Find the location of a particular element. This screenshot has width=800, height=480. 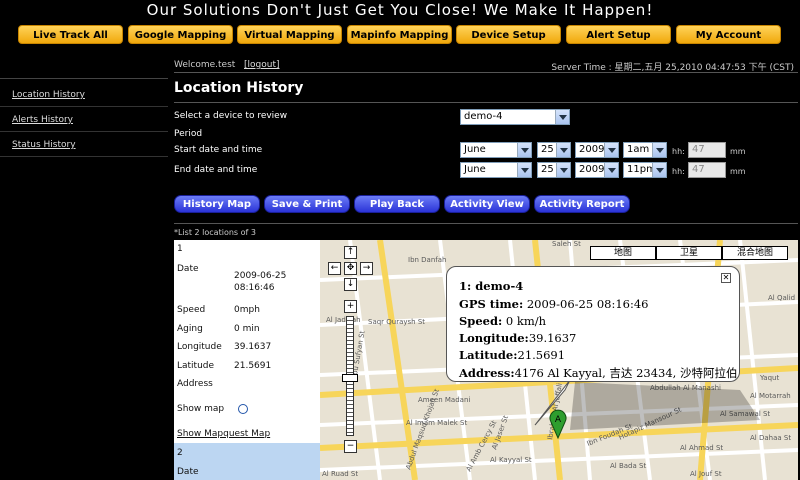

mapquest-link: Show Mapquest Map is located at coordinates (223, 434).